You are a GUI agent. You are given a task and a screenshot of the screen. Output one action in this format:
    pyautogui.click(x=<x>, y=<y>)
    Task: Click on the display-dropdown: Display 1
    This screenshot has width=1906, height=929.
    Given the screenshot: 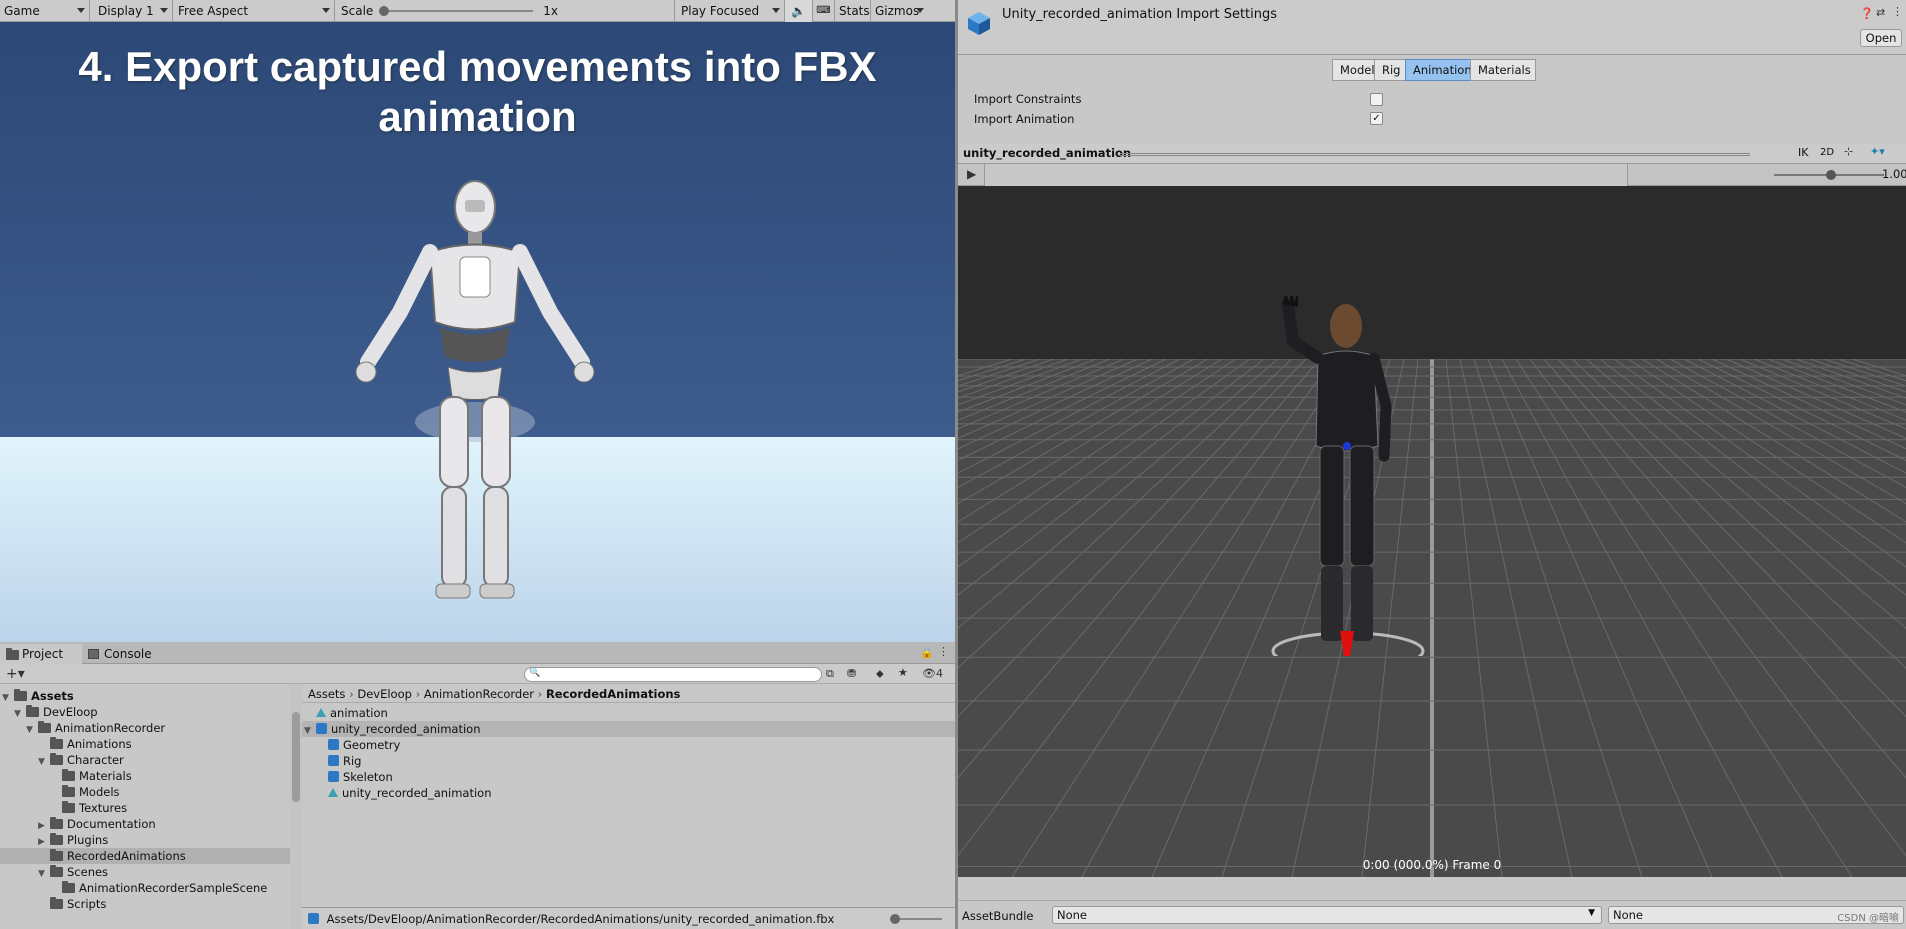 What is the action you would take?
    pyautogui.click(x=131, y=11)
    